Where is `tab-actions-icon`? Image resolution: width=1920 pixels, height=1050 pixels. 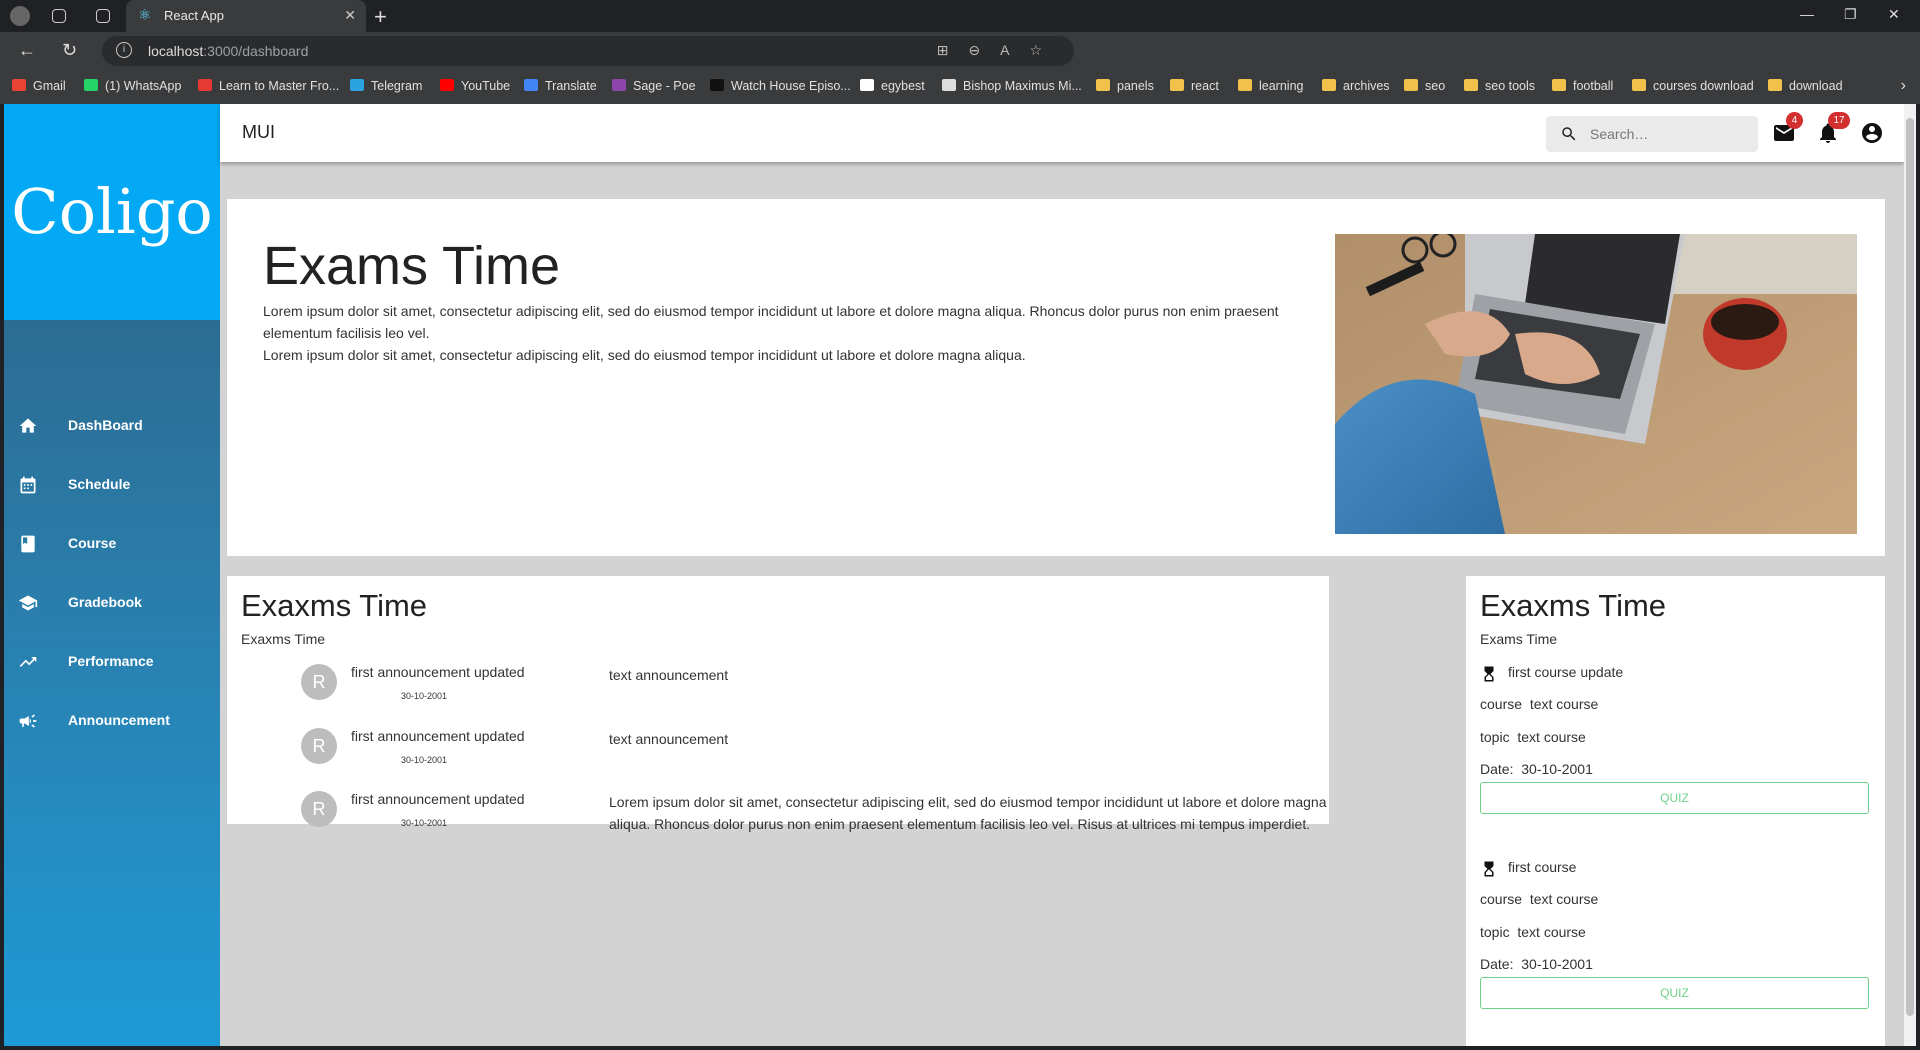
tab-actions-icon is located at coordinates (103, 16).